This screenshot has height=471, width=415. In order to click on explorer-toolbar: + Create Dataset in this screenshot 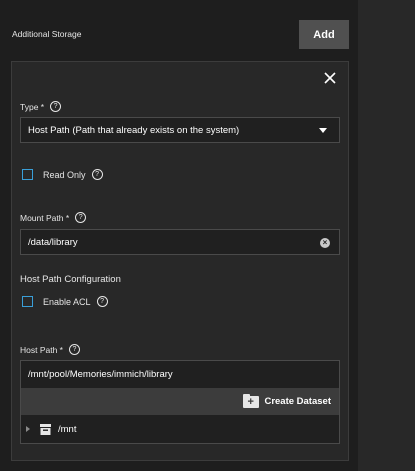, I will do `click(180, 401)`.